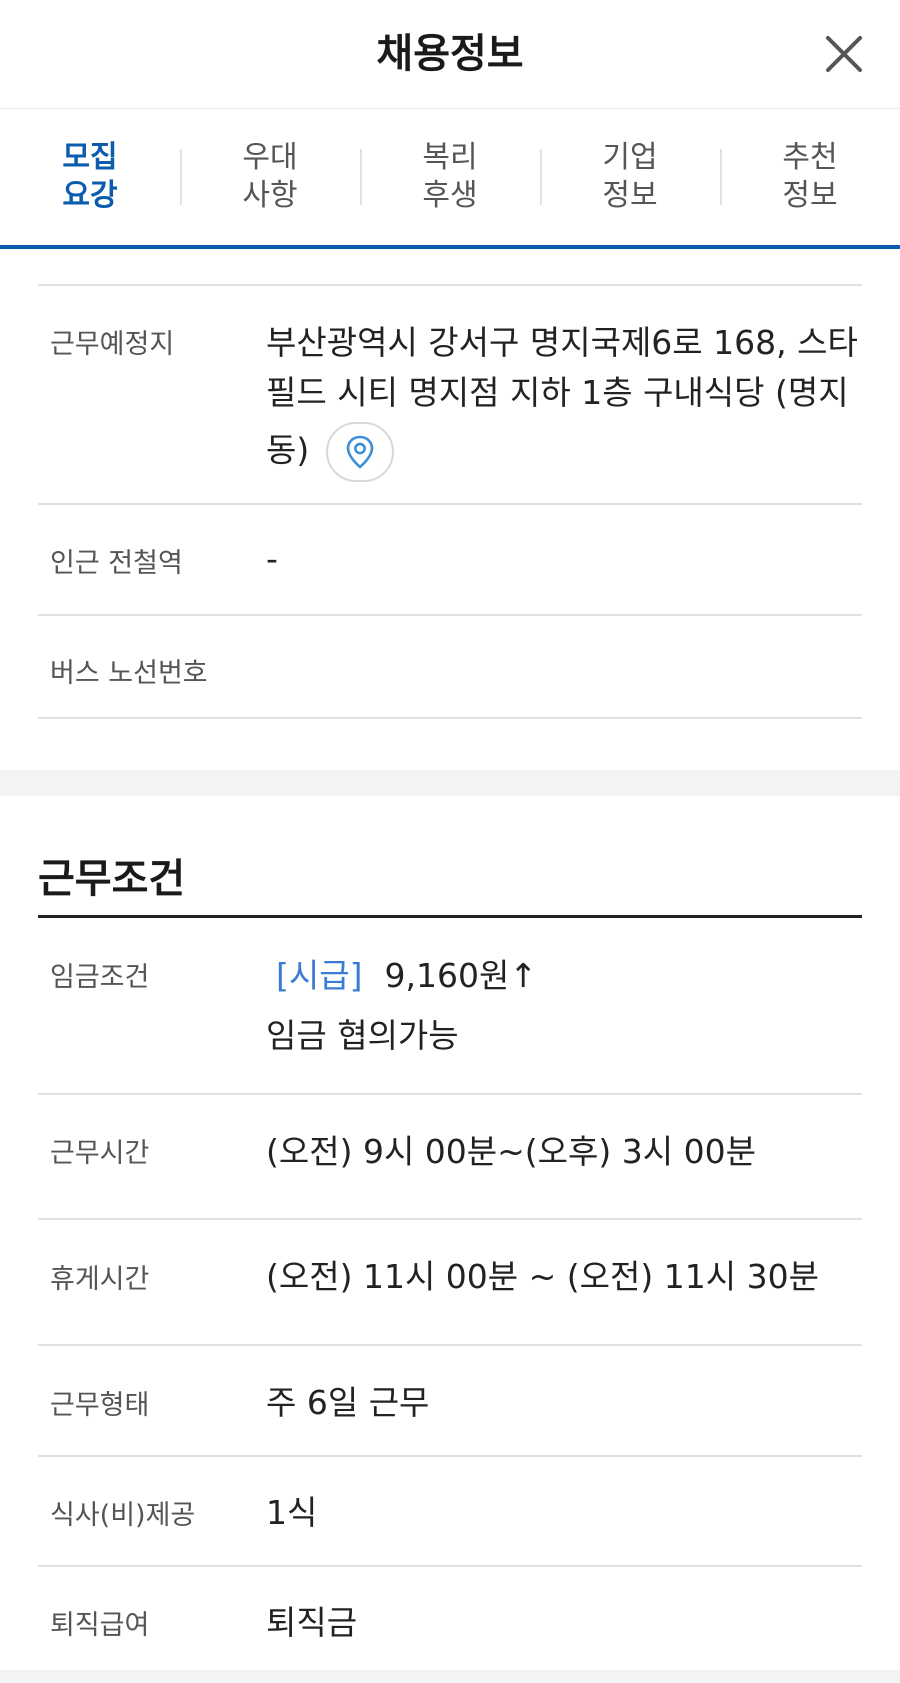  Describe the element at coordinates (362, 1035) in the screenshot. I see `wage-note: 임금 협의가능` at that location.